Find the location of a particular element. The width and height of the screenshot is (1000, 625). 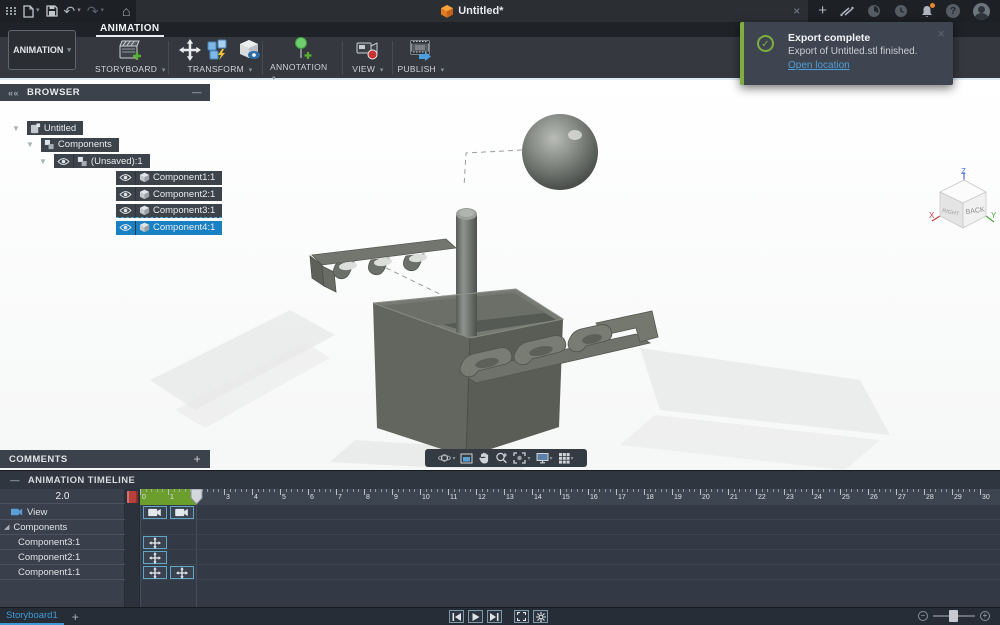

playhead-marker is located at coordinates (196, 497).